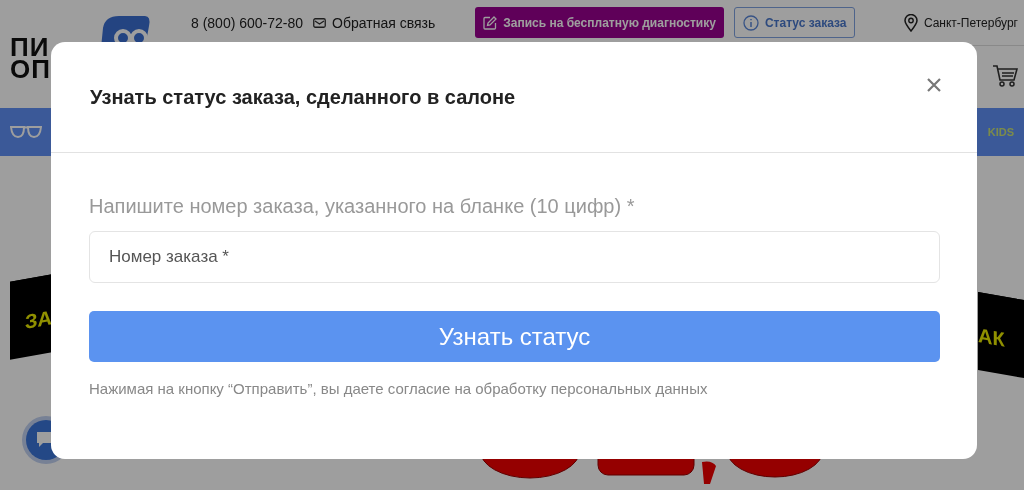  I want to click on mail-icon, so click(320, 22).